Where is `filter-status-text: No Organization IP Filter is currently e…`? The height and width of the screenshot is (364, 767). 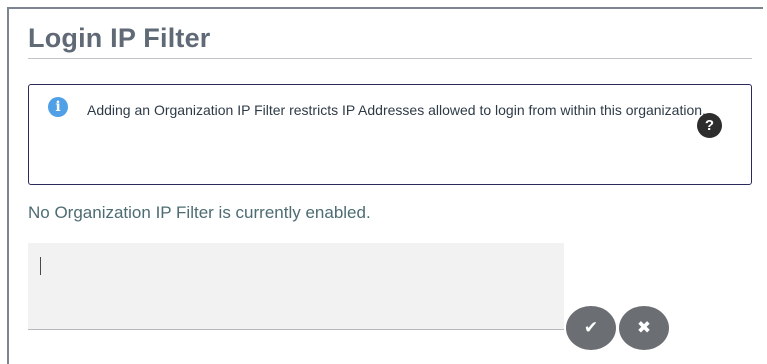 filter-status-text: No Organization IP Filter is currently e… is located at coordinates (199, 212).